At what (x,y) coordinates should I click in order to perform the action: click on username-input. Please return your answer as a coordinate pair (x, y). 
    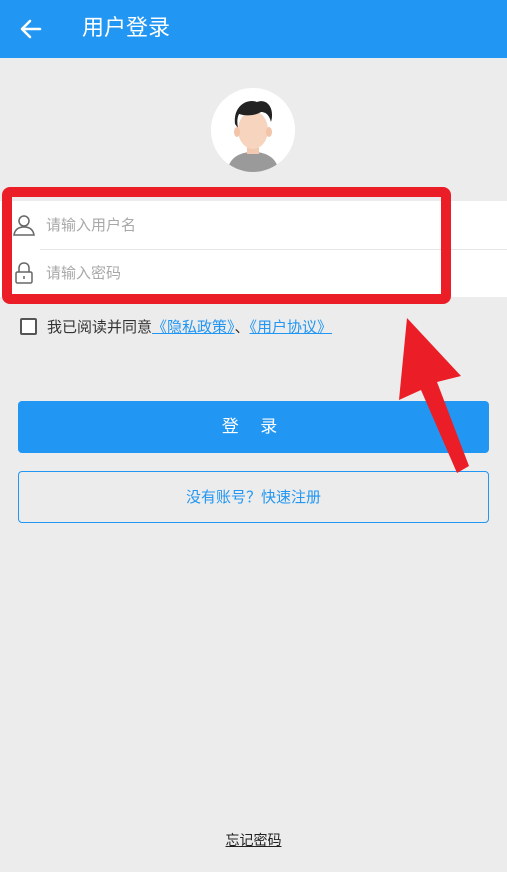
    Looking at the image, I should click on (256, 225).